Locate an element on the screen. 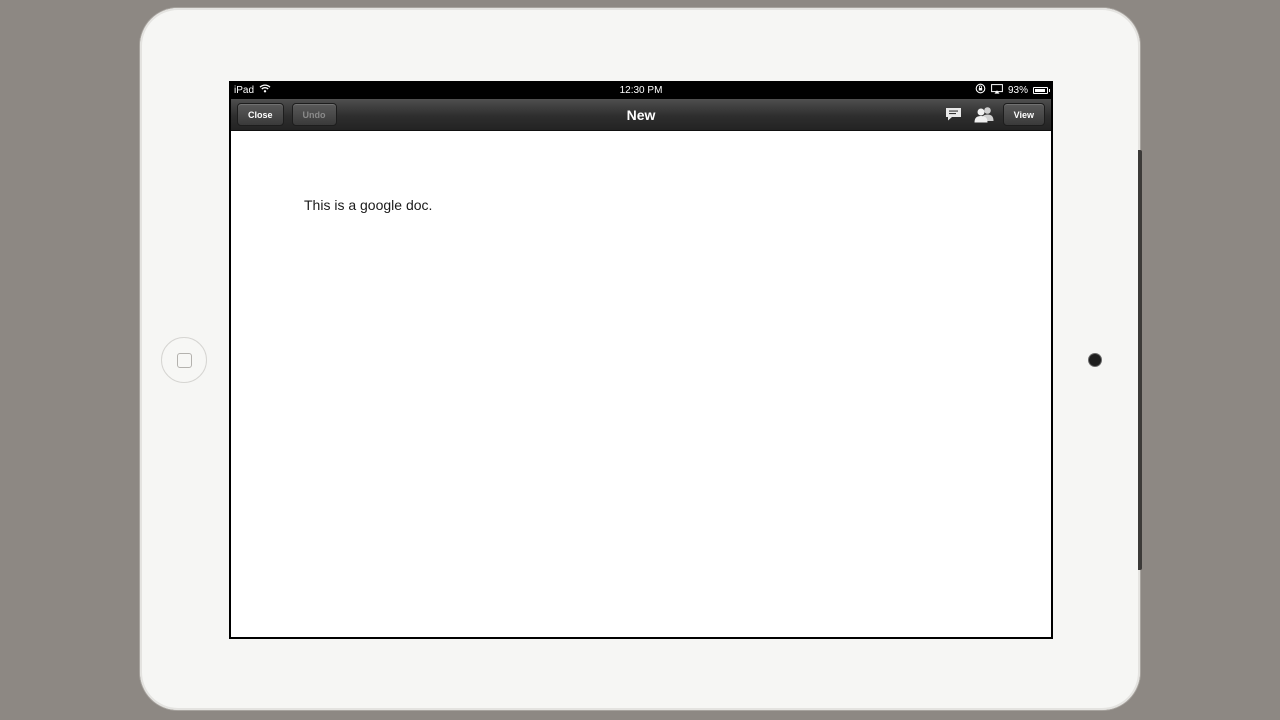 The image size is (1280, 720). home-button-icon is located at coordinates (184, 360).